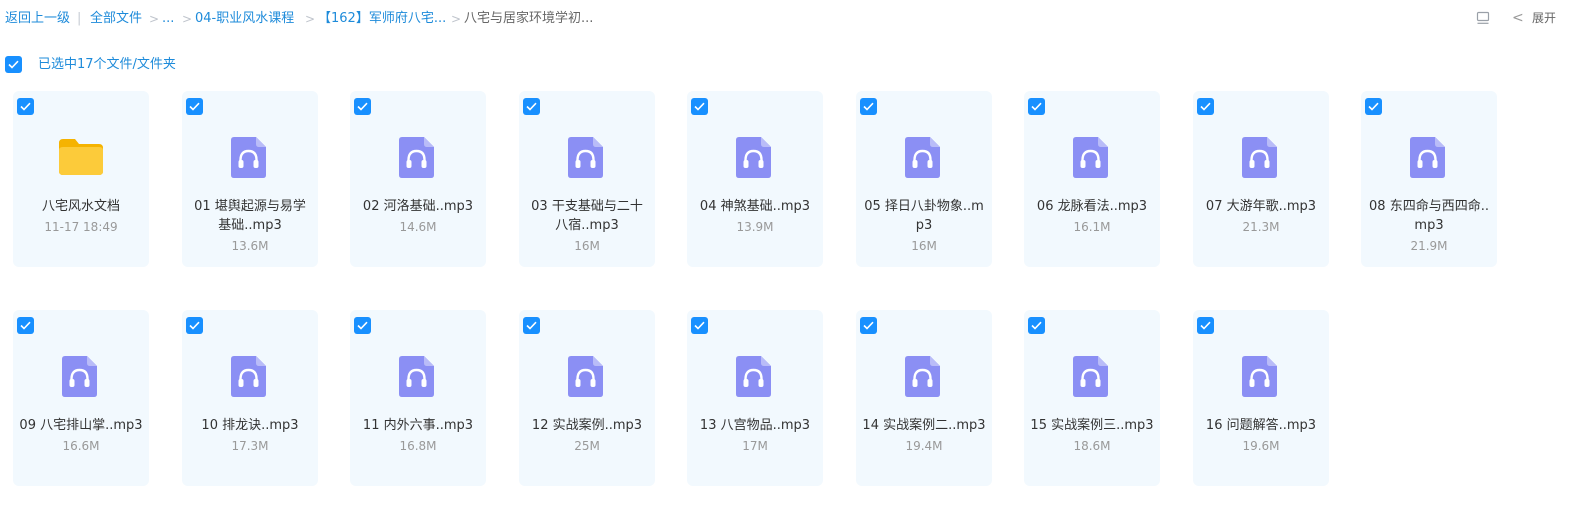  I want to click on breadcrumb-all-files: 全部文件, so click(116, 19).